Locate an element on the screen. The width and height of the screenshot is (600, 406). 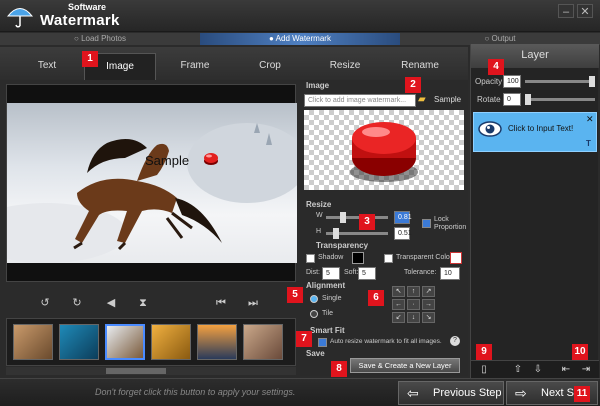
sample-button: Sample is located at coordinates (447, 99).